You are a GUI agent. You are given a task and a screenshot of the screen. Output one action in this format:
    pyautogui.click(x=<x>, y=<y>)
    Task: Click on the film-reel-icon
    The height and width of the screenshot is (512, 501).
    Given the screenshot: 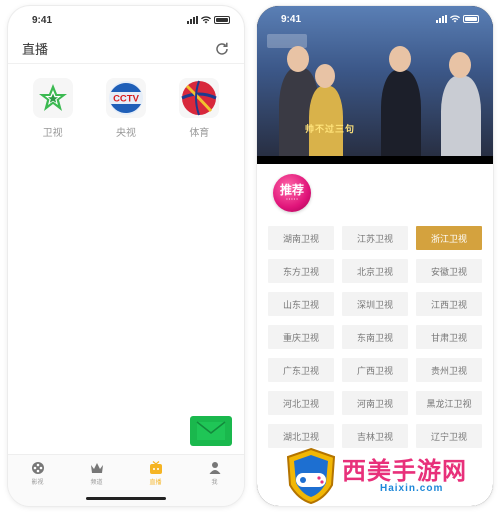 What is the action you would take?
    pyautogui.click(x=37, y=468)
    